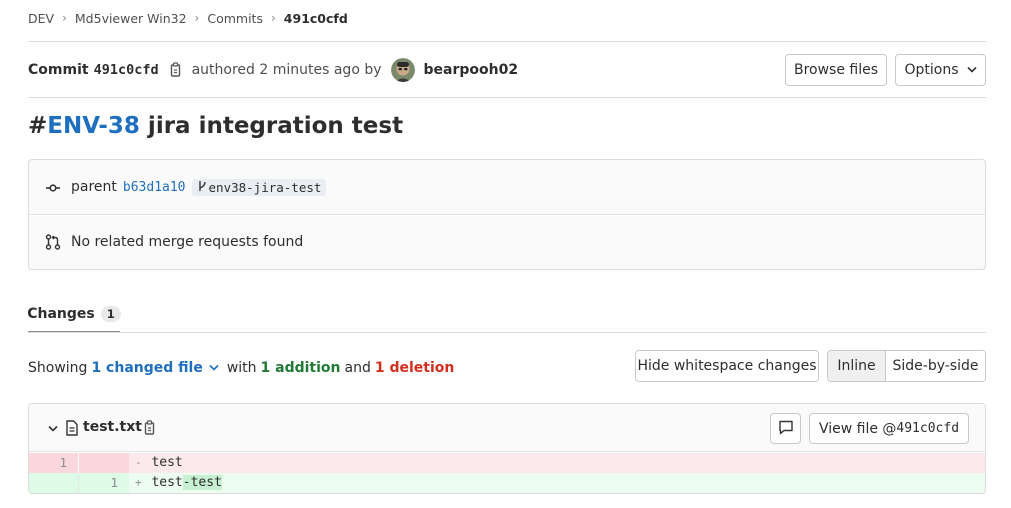 This screenshot has width=1011, height=508. Describe the element at coordinates (471, 70) in the screenshot. I see `author-name: bearpooh02` at that location.